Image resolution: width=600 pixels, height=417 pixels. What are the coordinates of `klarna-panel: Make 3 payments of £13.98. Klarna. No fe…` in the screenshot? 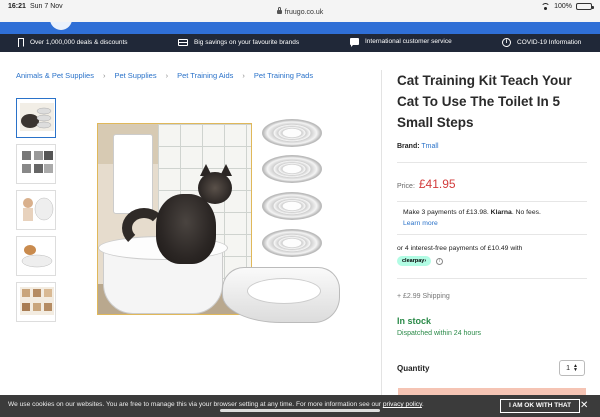 It's located at (492, 218).